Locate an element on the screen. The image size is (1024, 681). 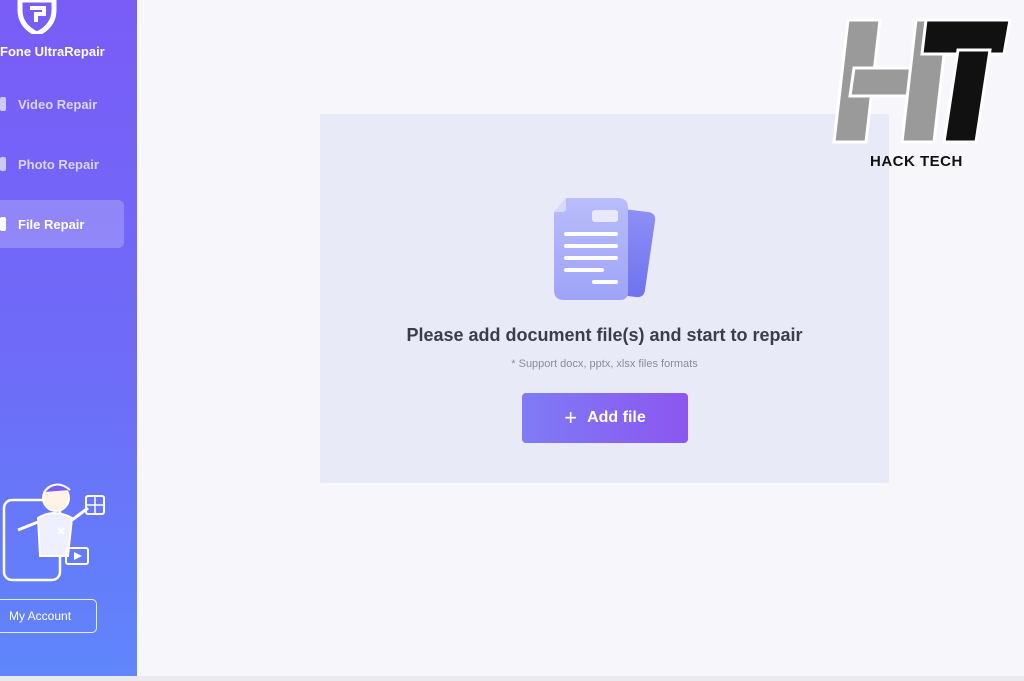
photo-icon is located at coordinates (3, 164).